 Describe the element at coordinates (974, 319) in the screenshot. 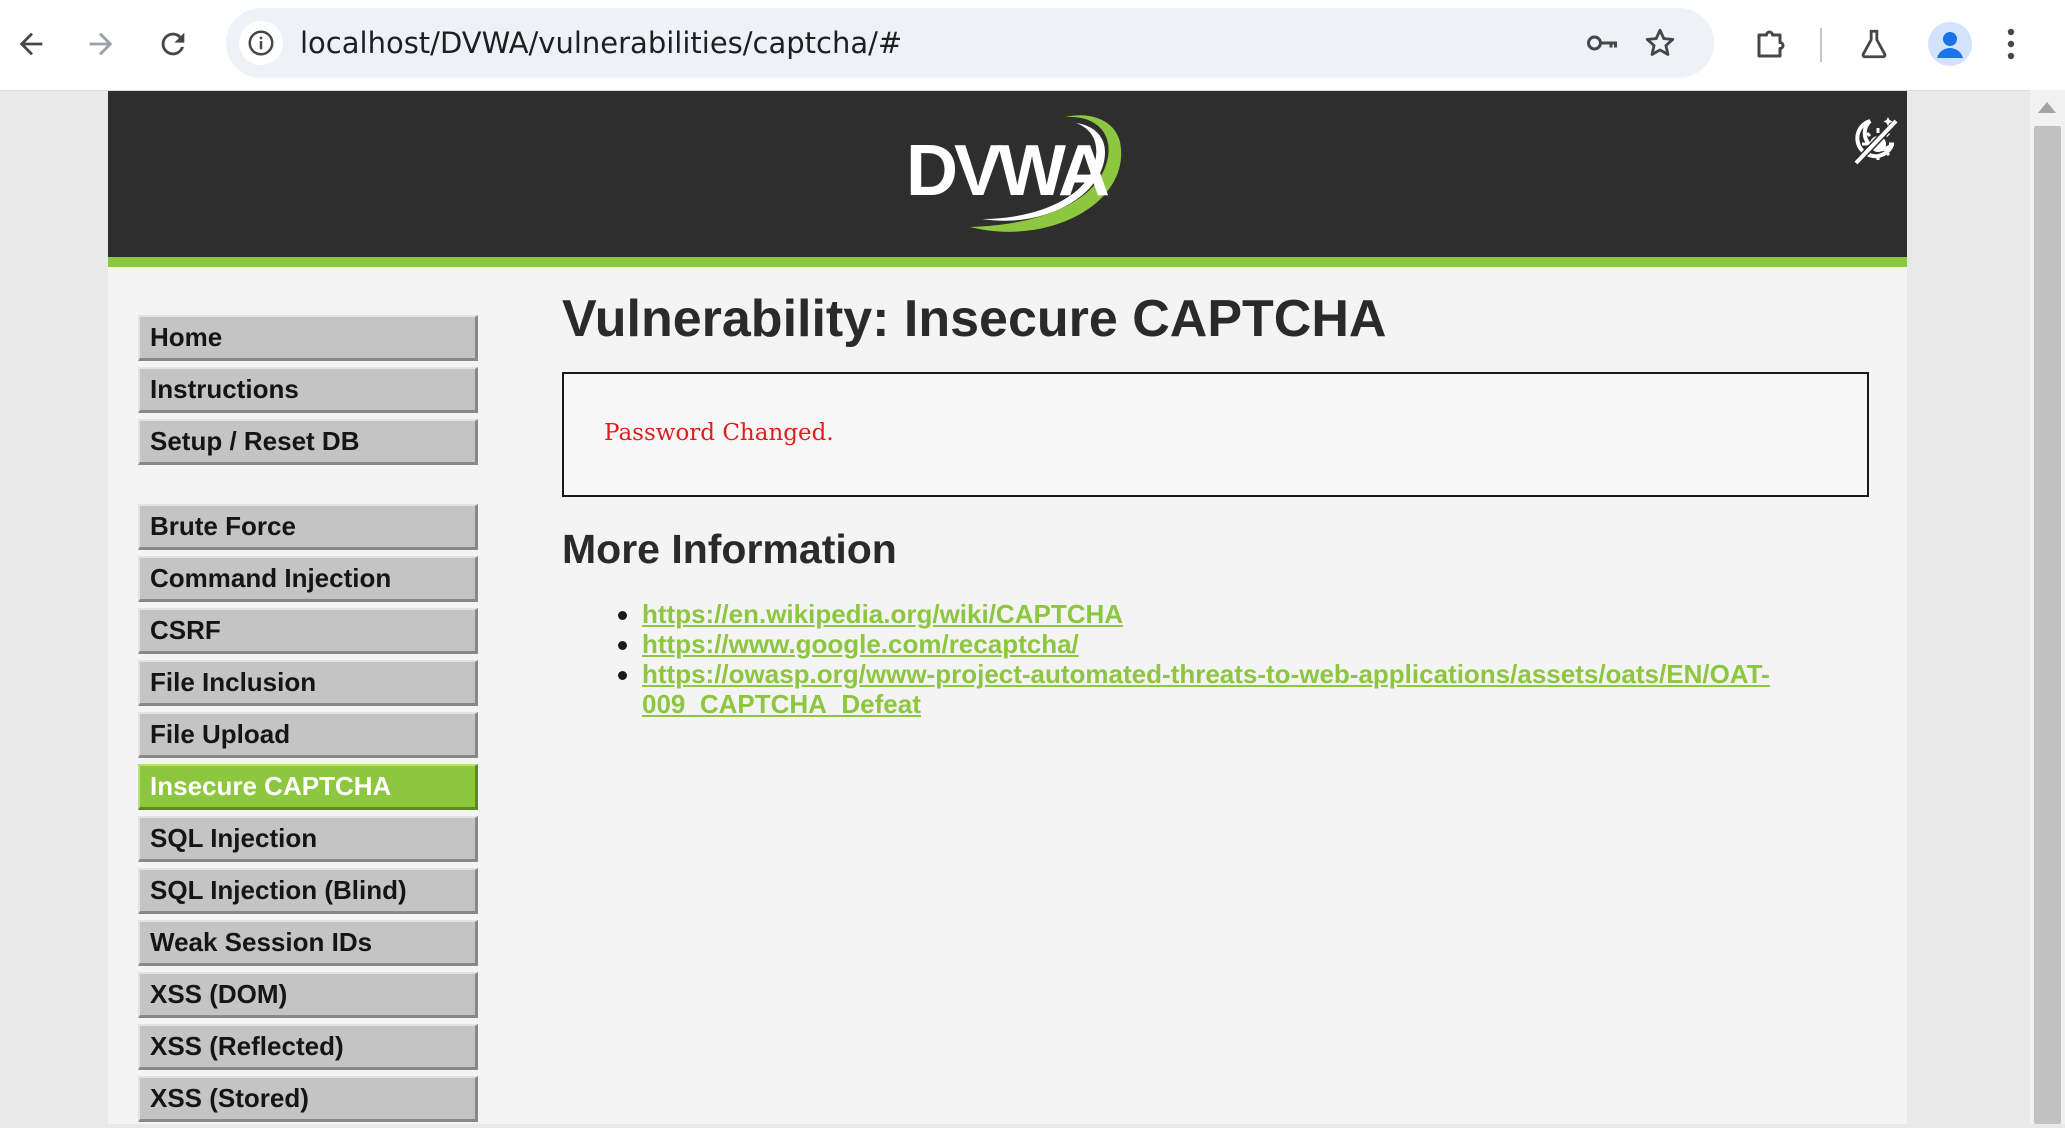

I see `page-title: Vulnerability: Insecure CAPTCHA` at that location.